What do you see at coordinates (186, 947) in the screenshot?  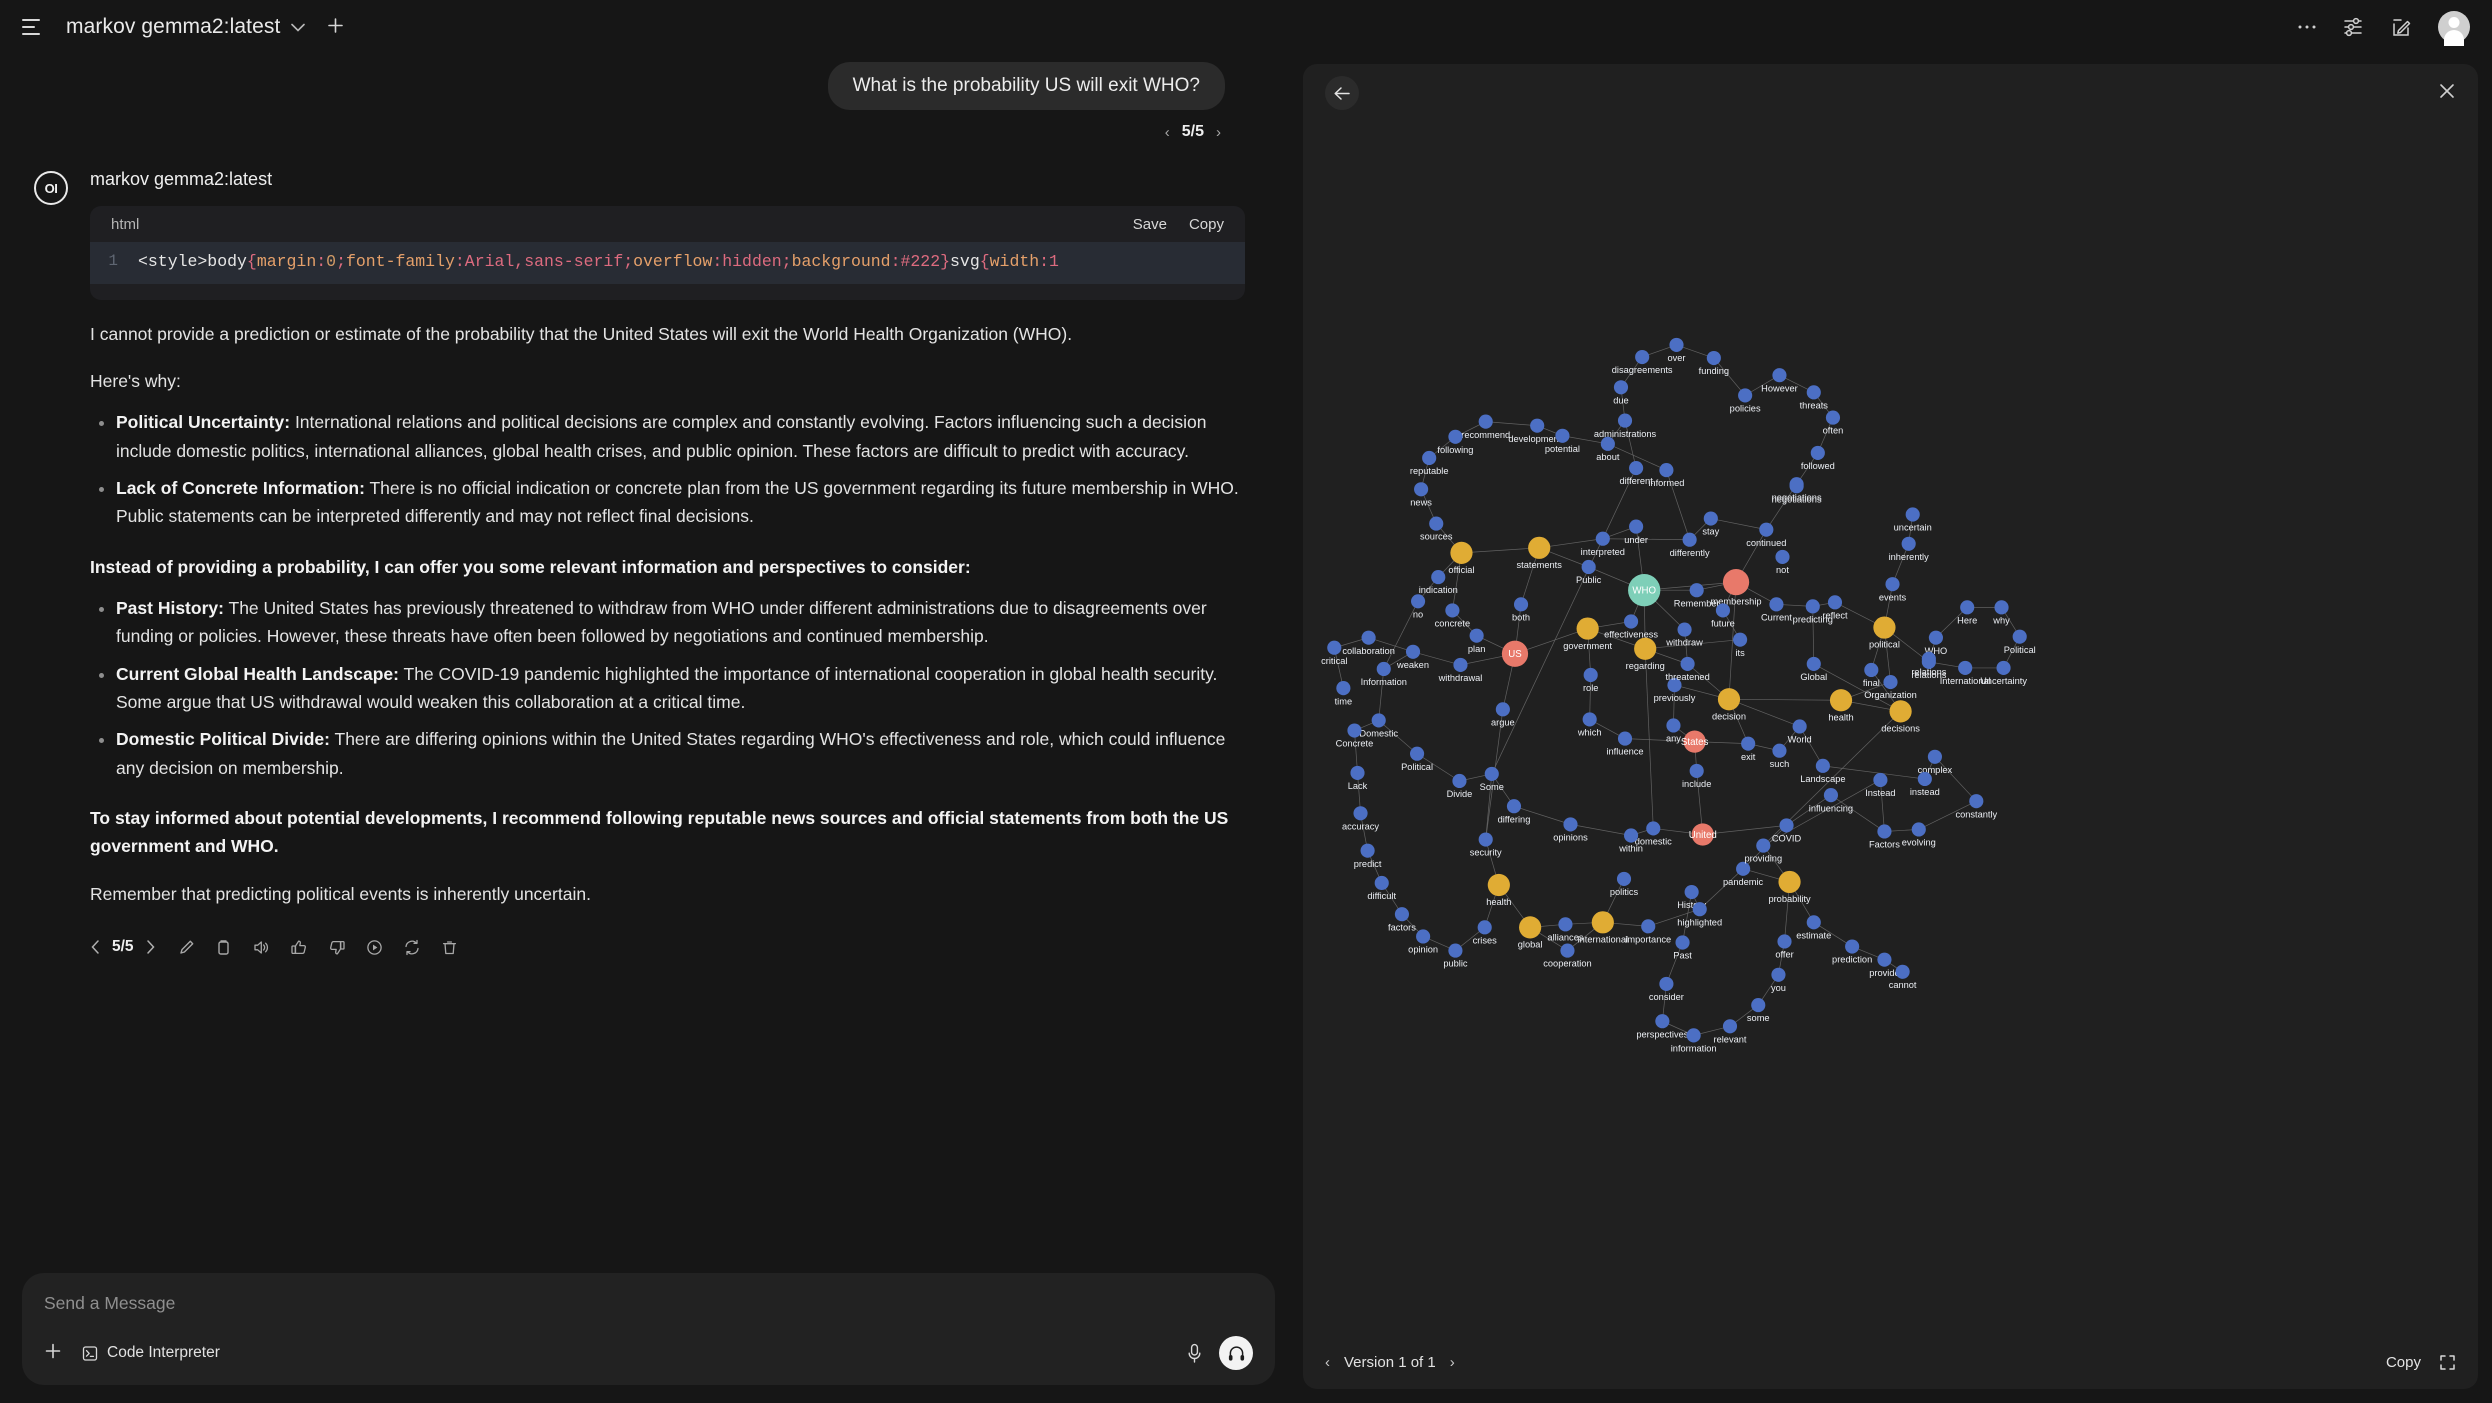 I see `edit-icon` at bounding box center [186, 947].